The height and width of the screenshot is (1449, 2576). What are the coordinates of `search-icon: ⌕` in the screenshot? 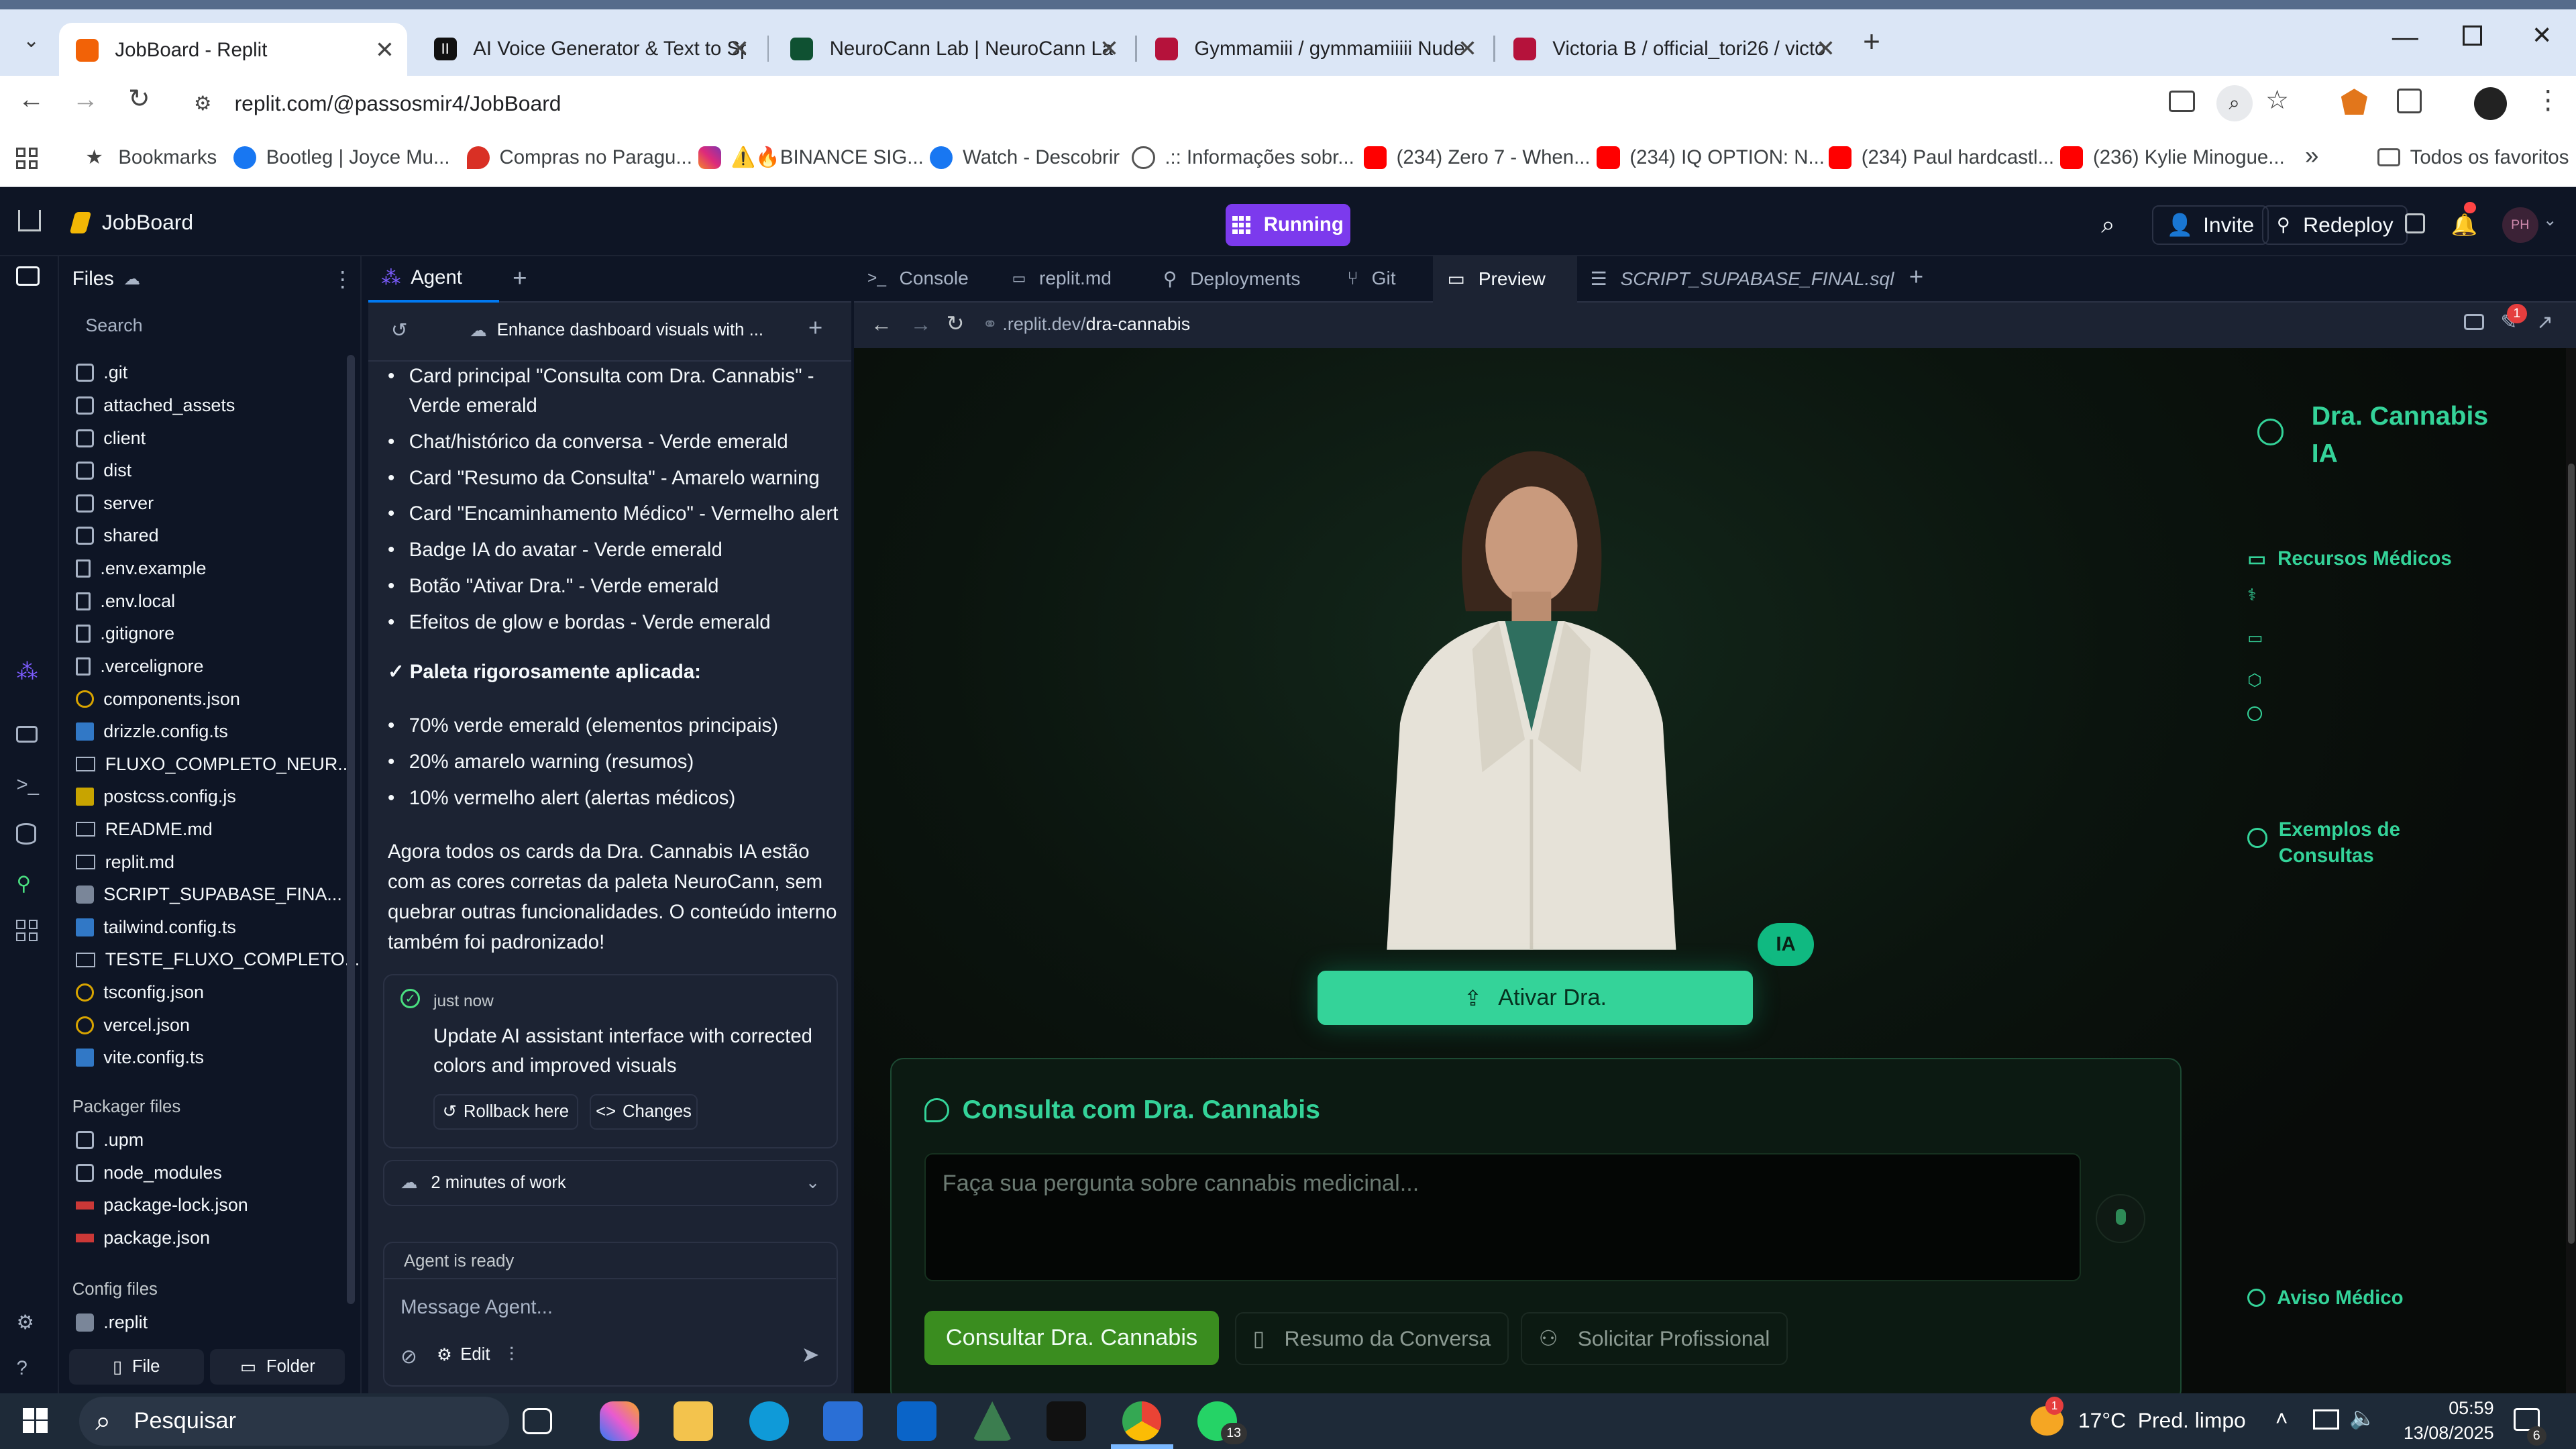 It's located at (2108, 225).